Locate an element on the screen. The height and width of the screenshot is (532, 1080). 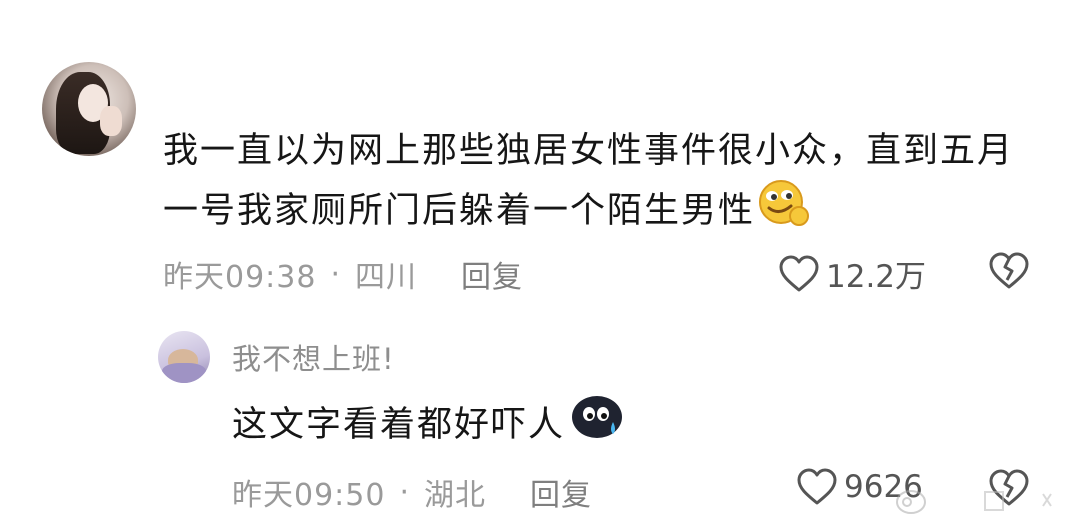
commenter-avatar is located at coordinates (89, 109).